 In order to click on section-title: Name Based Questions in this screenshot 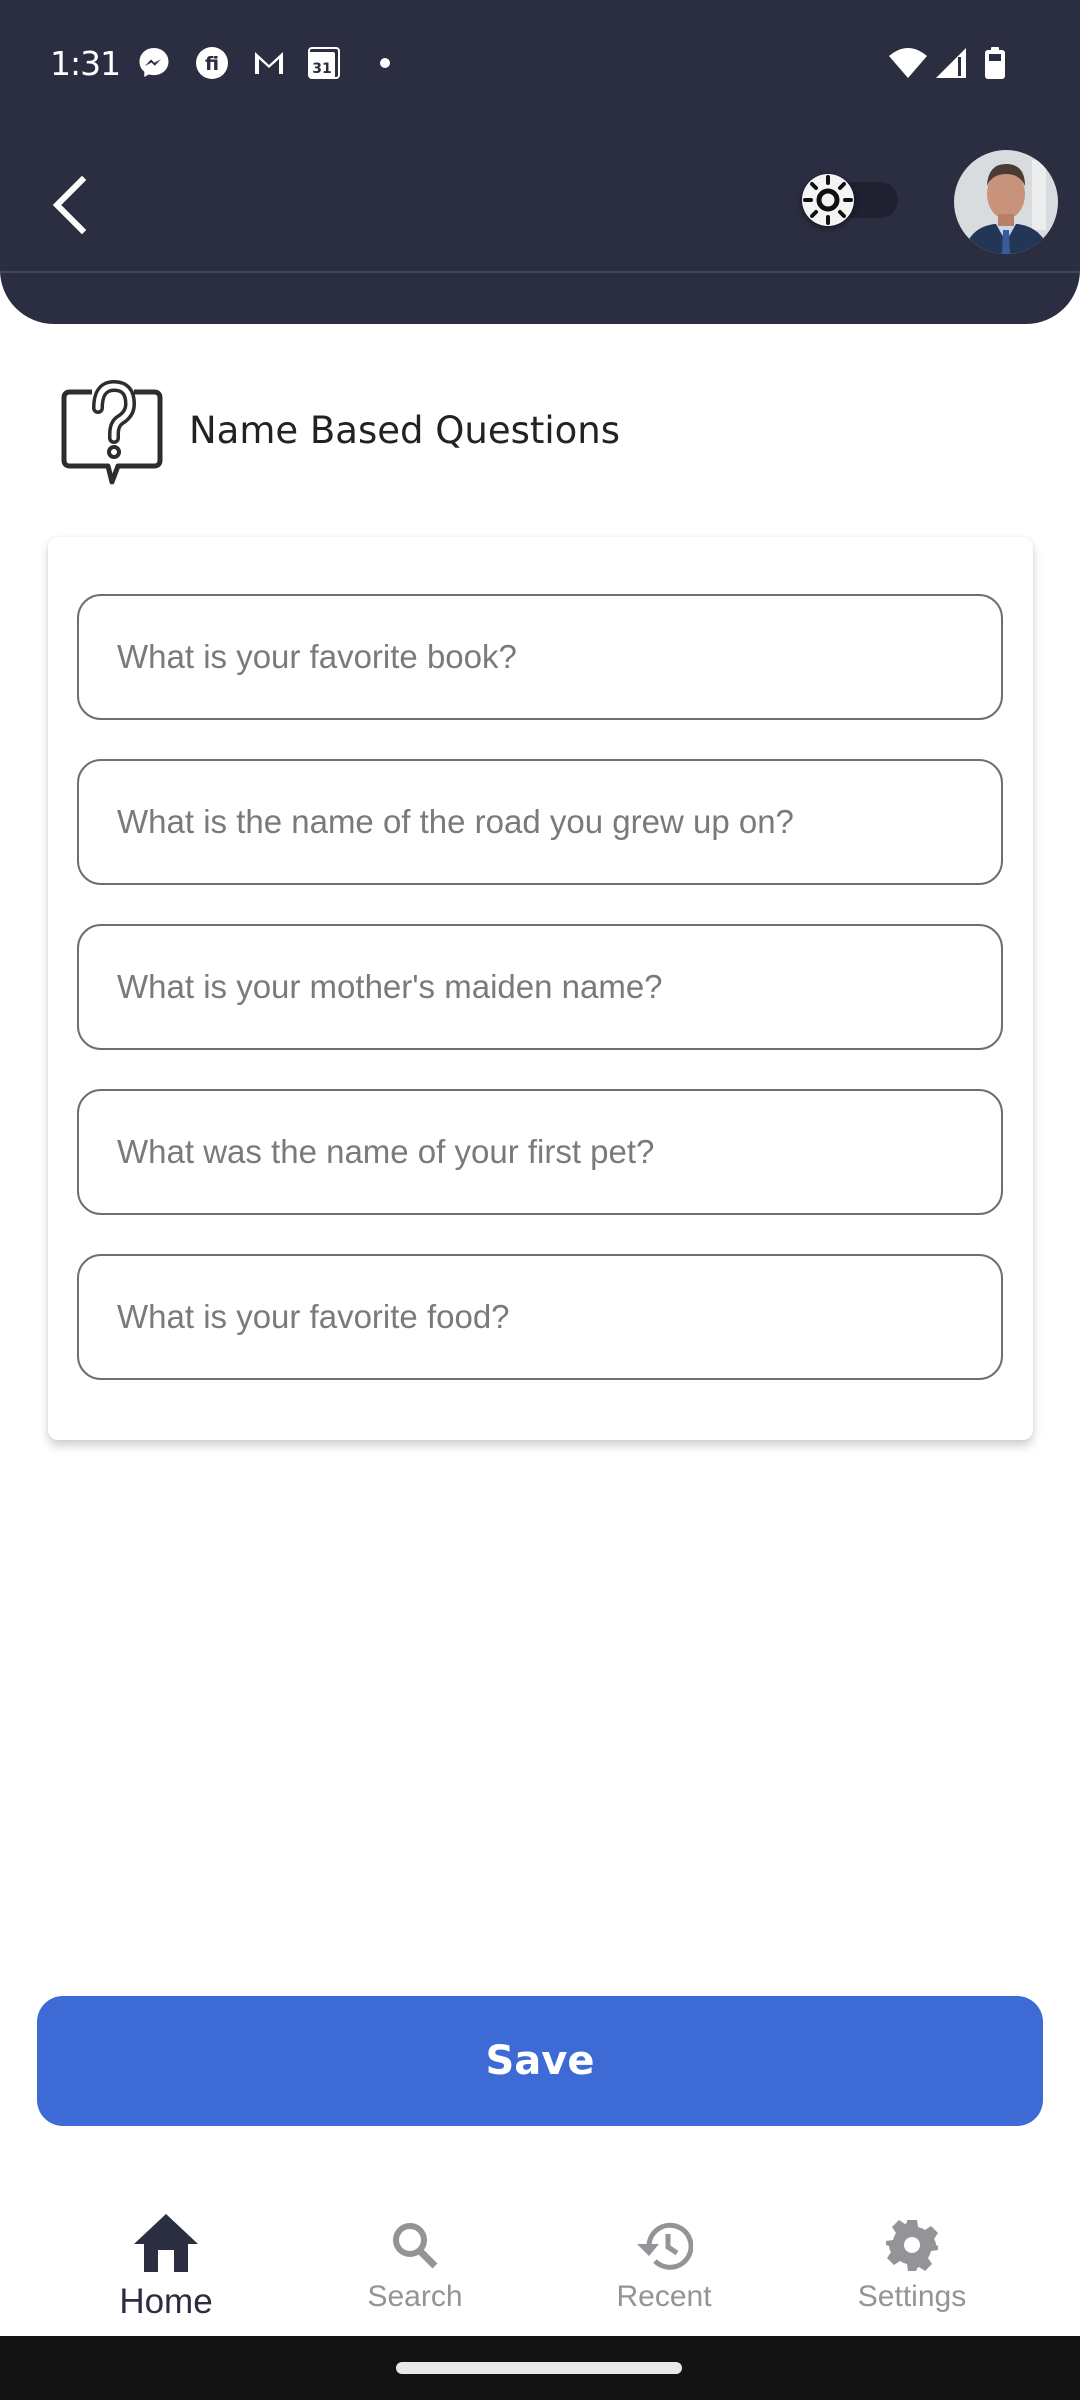, I will do `click(405, 430)`.